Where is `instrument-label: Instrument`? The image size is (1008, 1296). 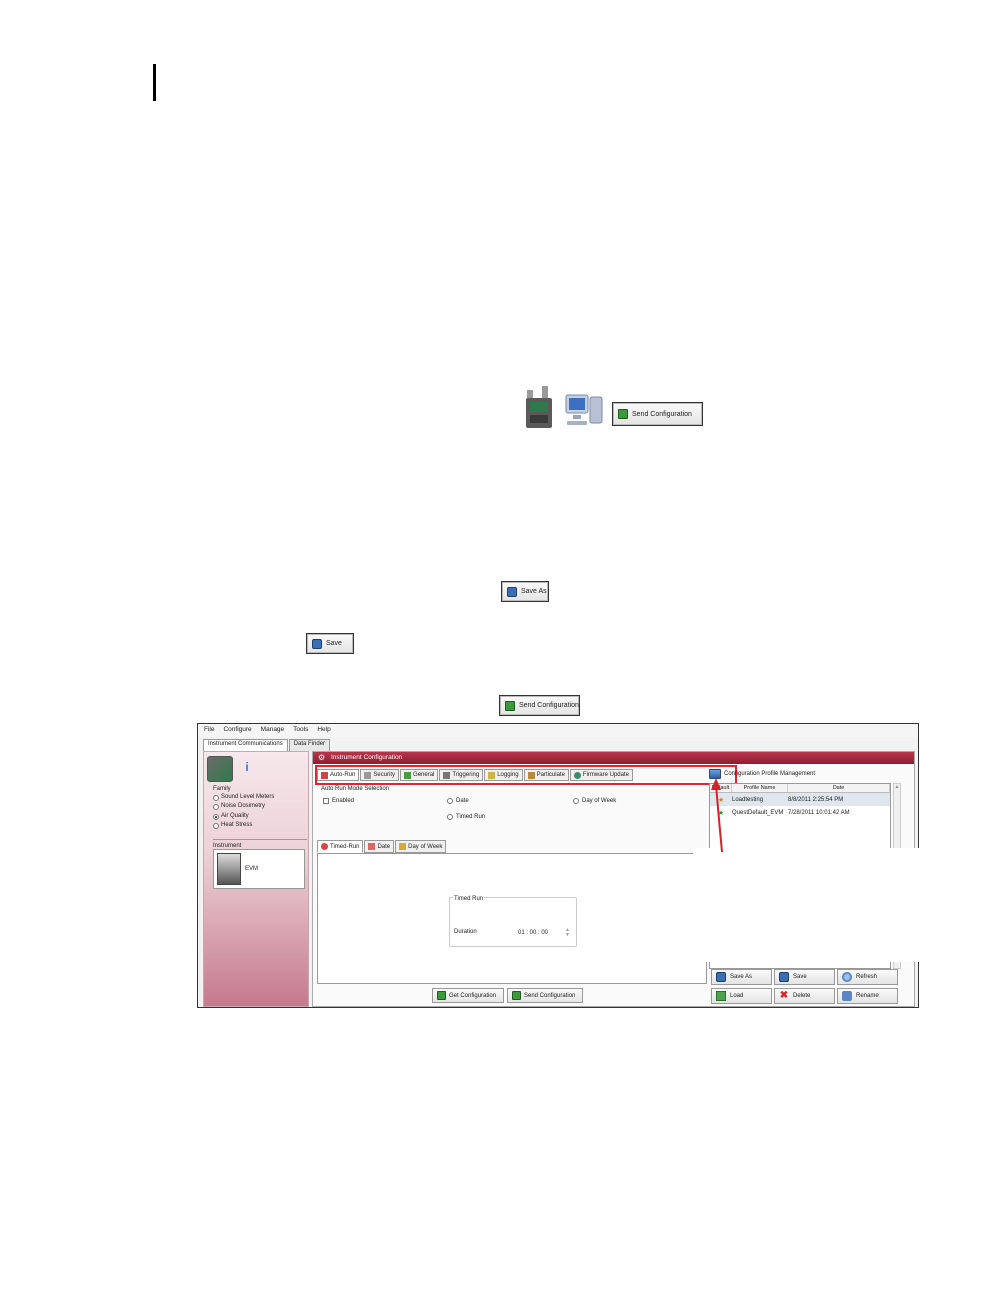 instrument-label: Instrument is located at coordinates (260, 844).